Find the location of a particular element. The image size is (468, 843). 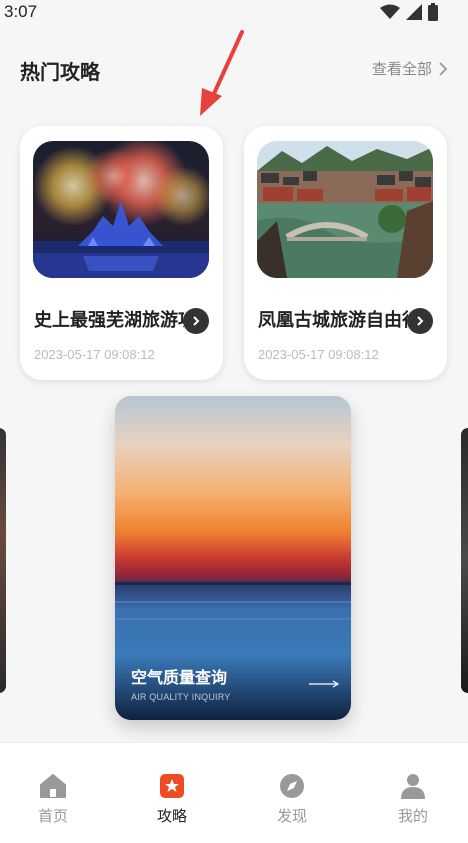

section-title: 热门攻略 is located at coordinates (60, 72).